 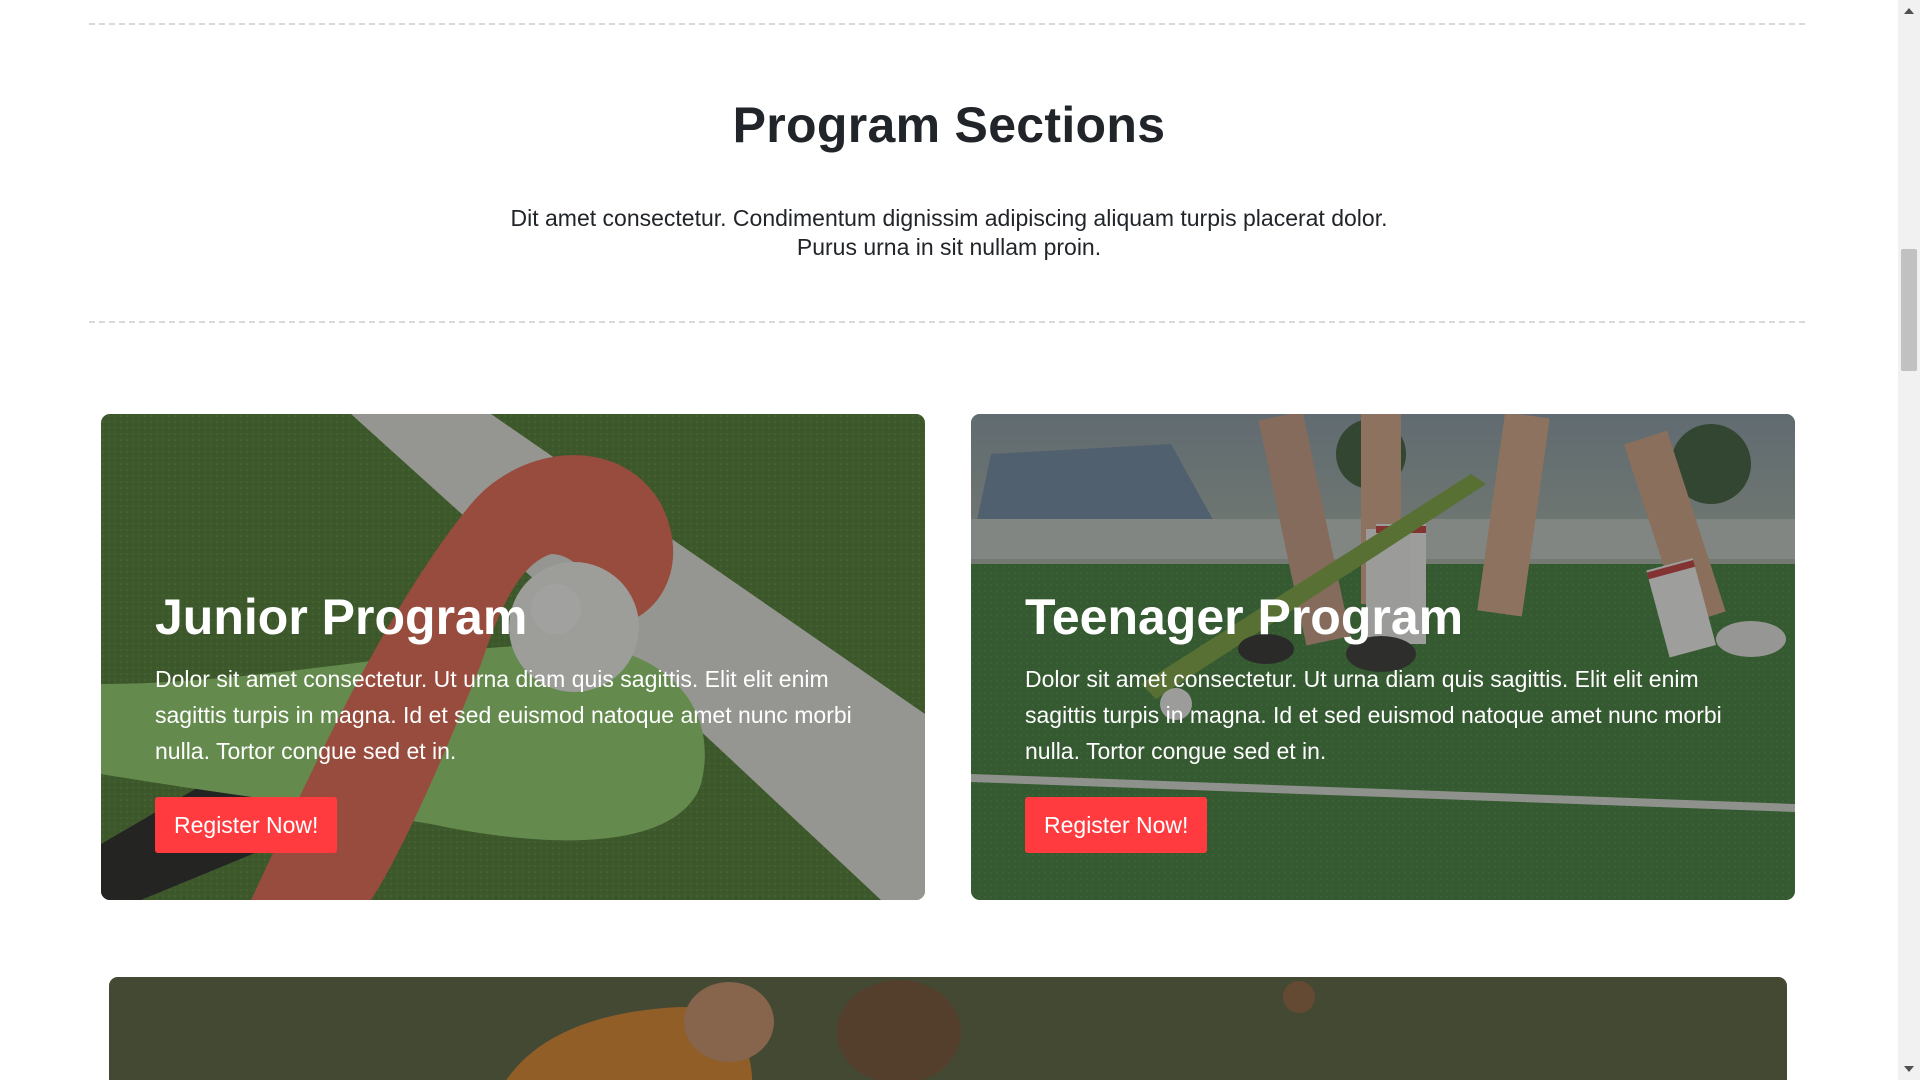 What do you see at coordinates (1909, 11) in the screenshot?
I see `scroll-up-arrow-icon` at bounding box center [1909, 11].